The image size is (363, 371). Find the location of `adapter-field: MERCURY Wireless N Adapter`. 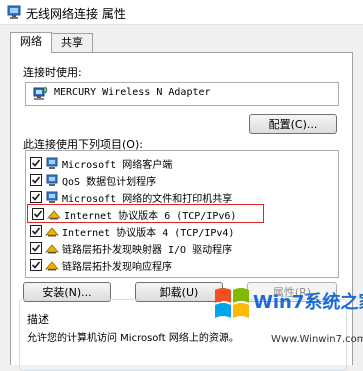

adapter-field: MERCURY Wireless N Adapter is located at coordinates (182, 94).